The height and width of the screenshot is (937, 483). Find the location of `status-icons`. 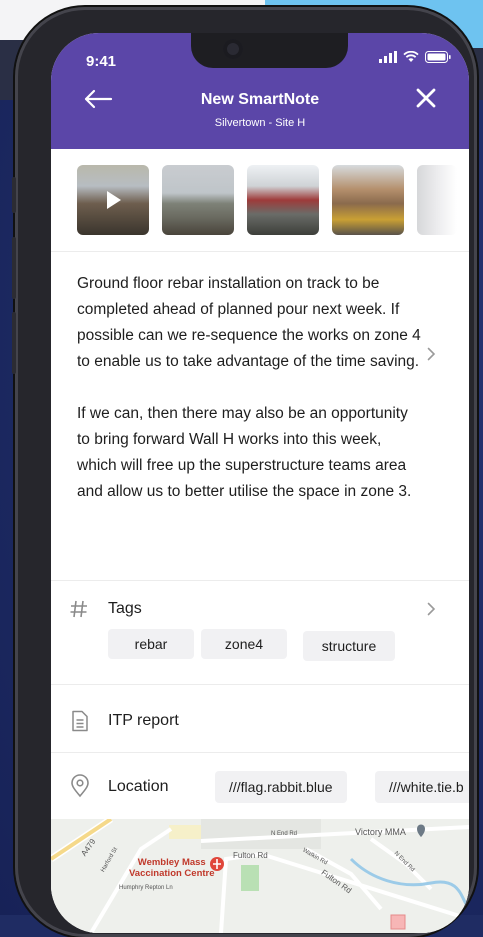

status-icons is located at coordinates (415, 57).